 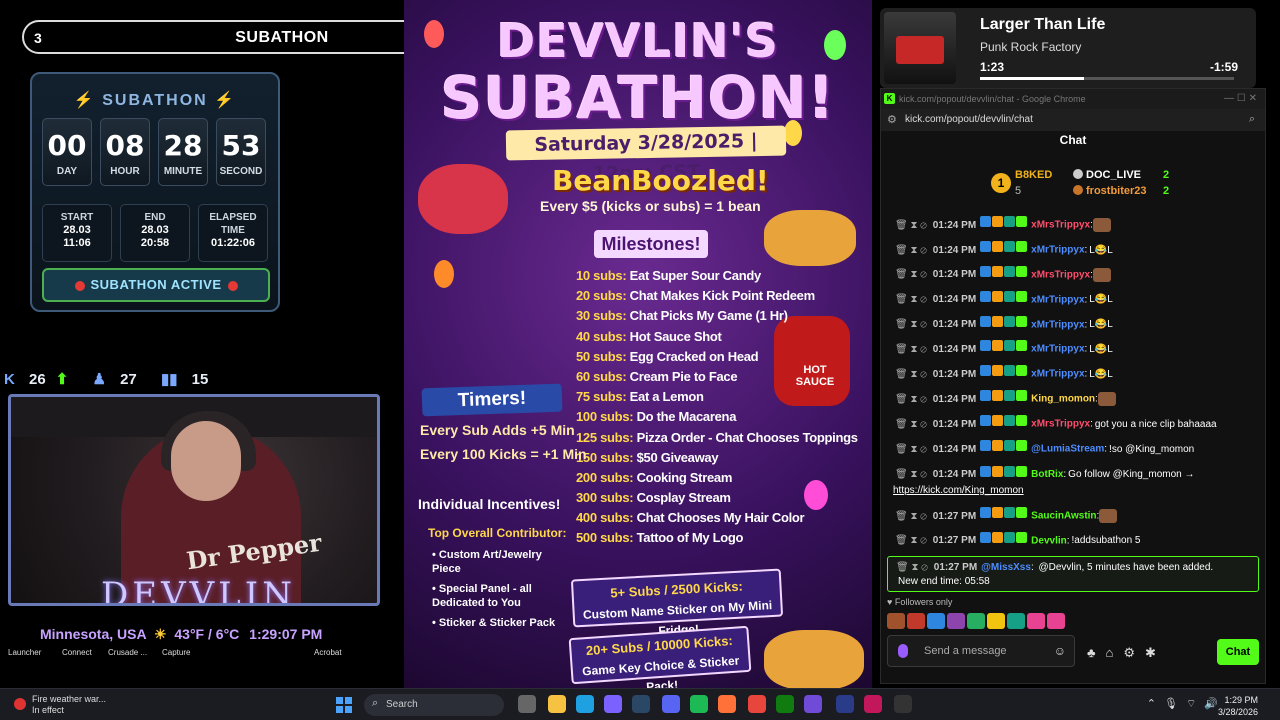 I want to click on microphone-icon, so click(x=903, y=651).